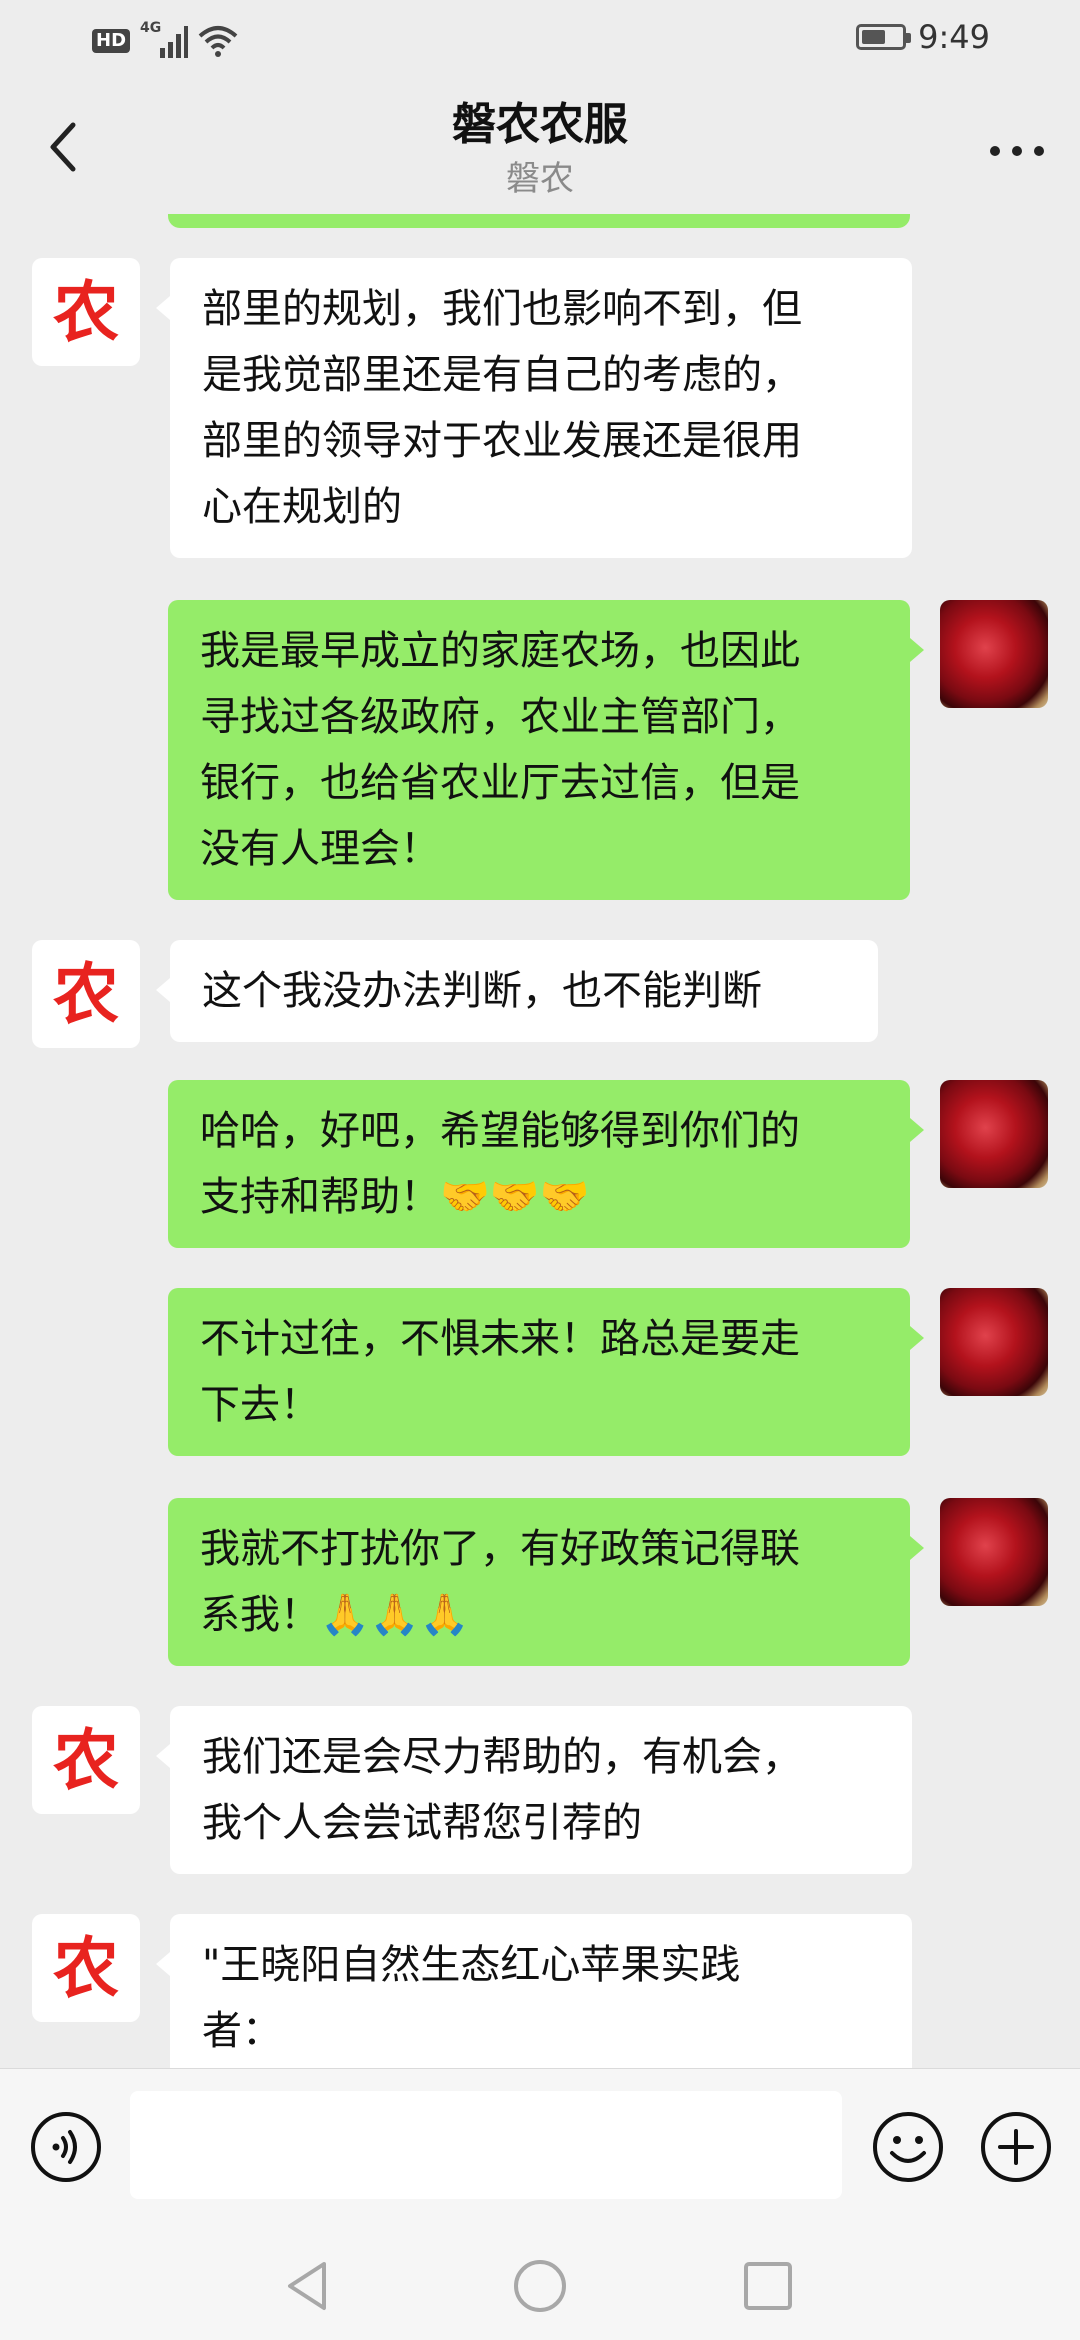 Image resolution: width=1080 pixels, height=2340 pixels. I want to click on message-bubble-received: "王晓阳自然生态红心苹果实践 者：, so click(534, 1991).